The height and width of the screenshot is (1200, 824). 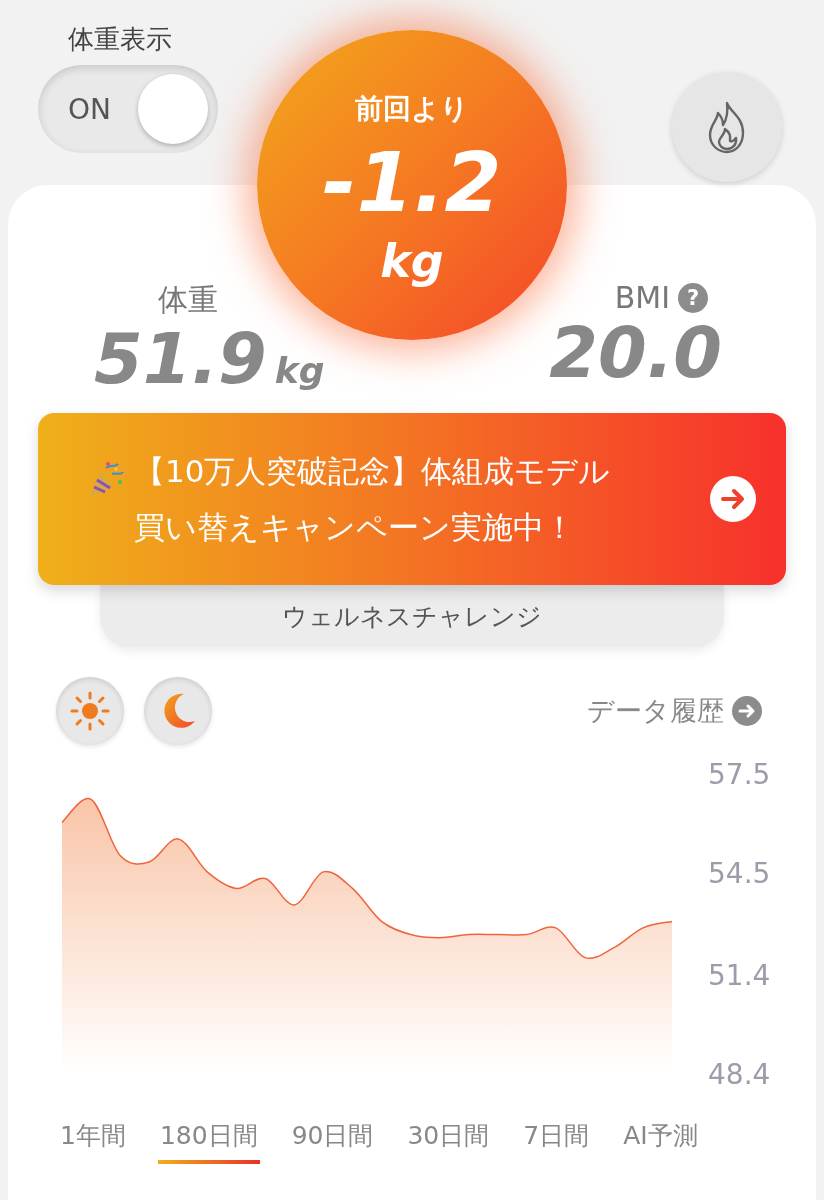 I want to click on change-value: -1.2, so click(x=412, y=183).